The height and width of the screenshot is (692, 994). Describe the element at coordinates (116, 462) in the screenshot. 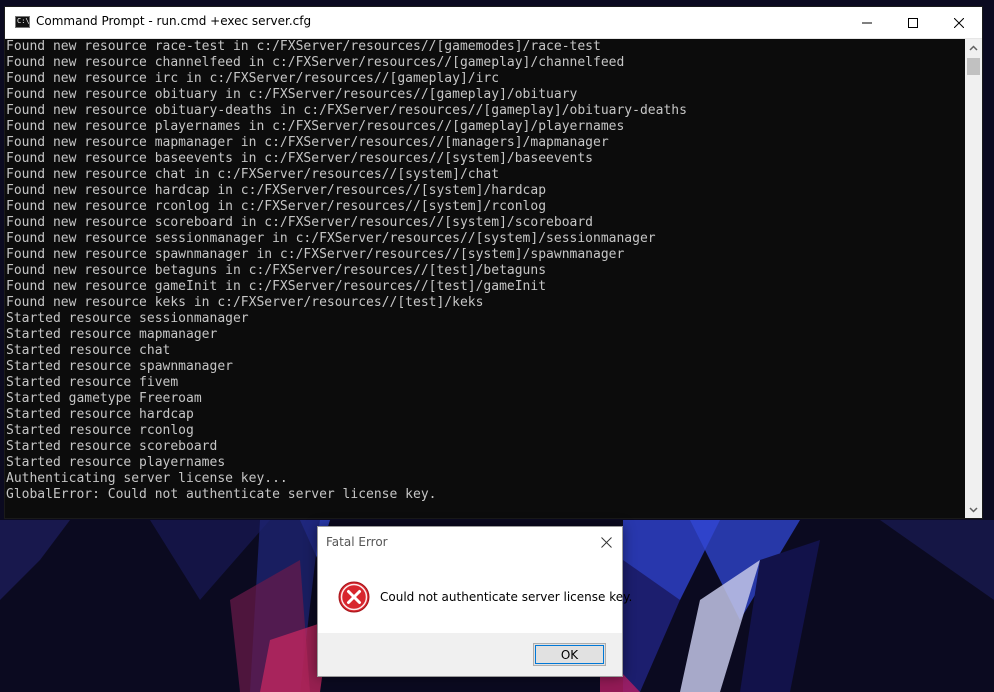

I see `console-line: Started resource playernames` at that location.